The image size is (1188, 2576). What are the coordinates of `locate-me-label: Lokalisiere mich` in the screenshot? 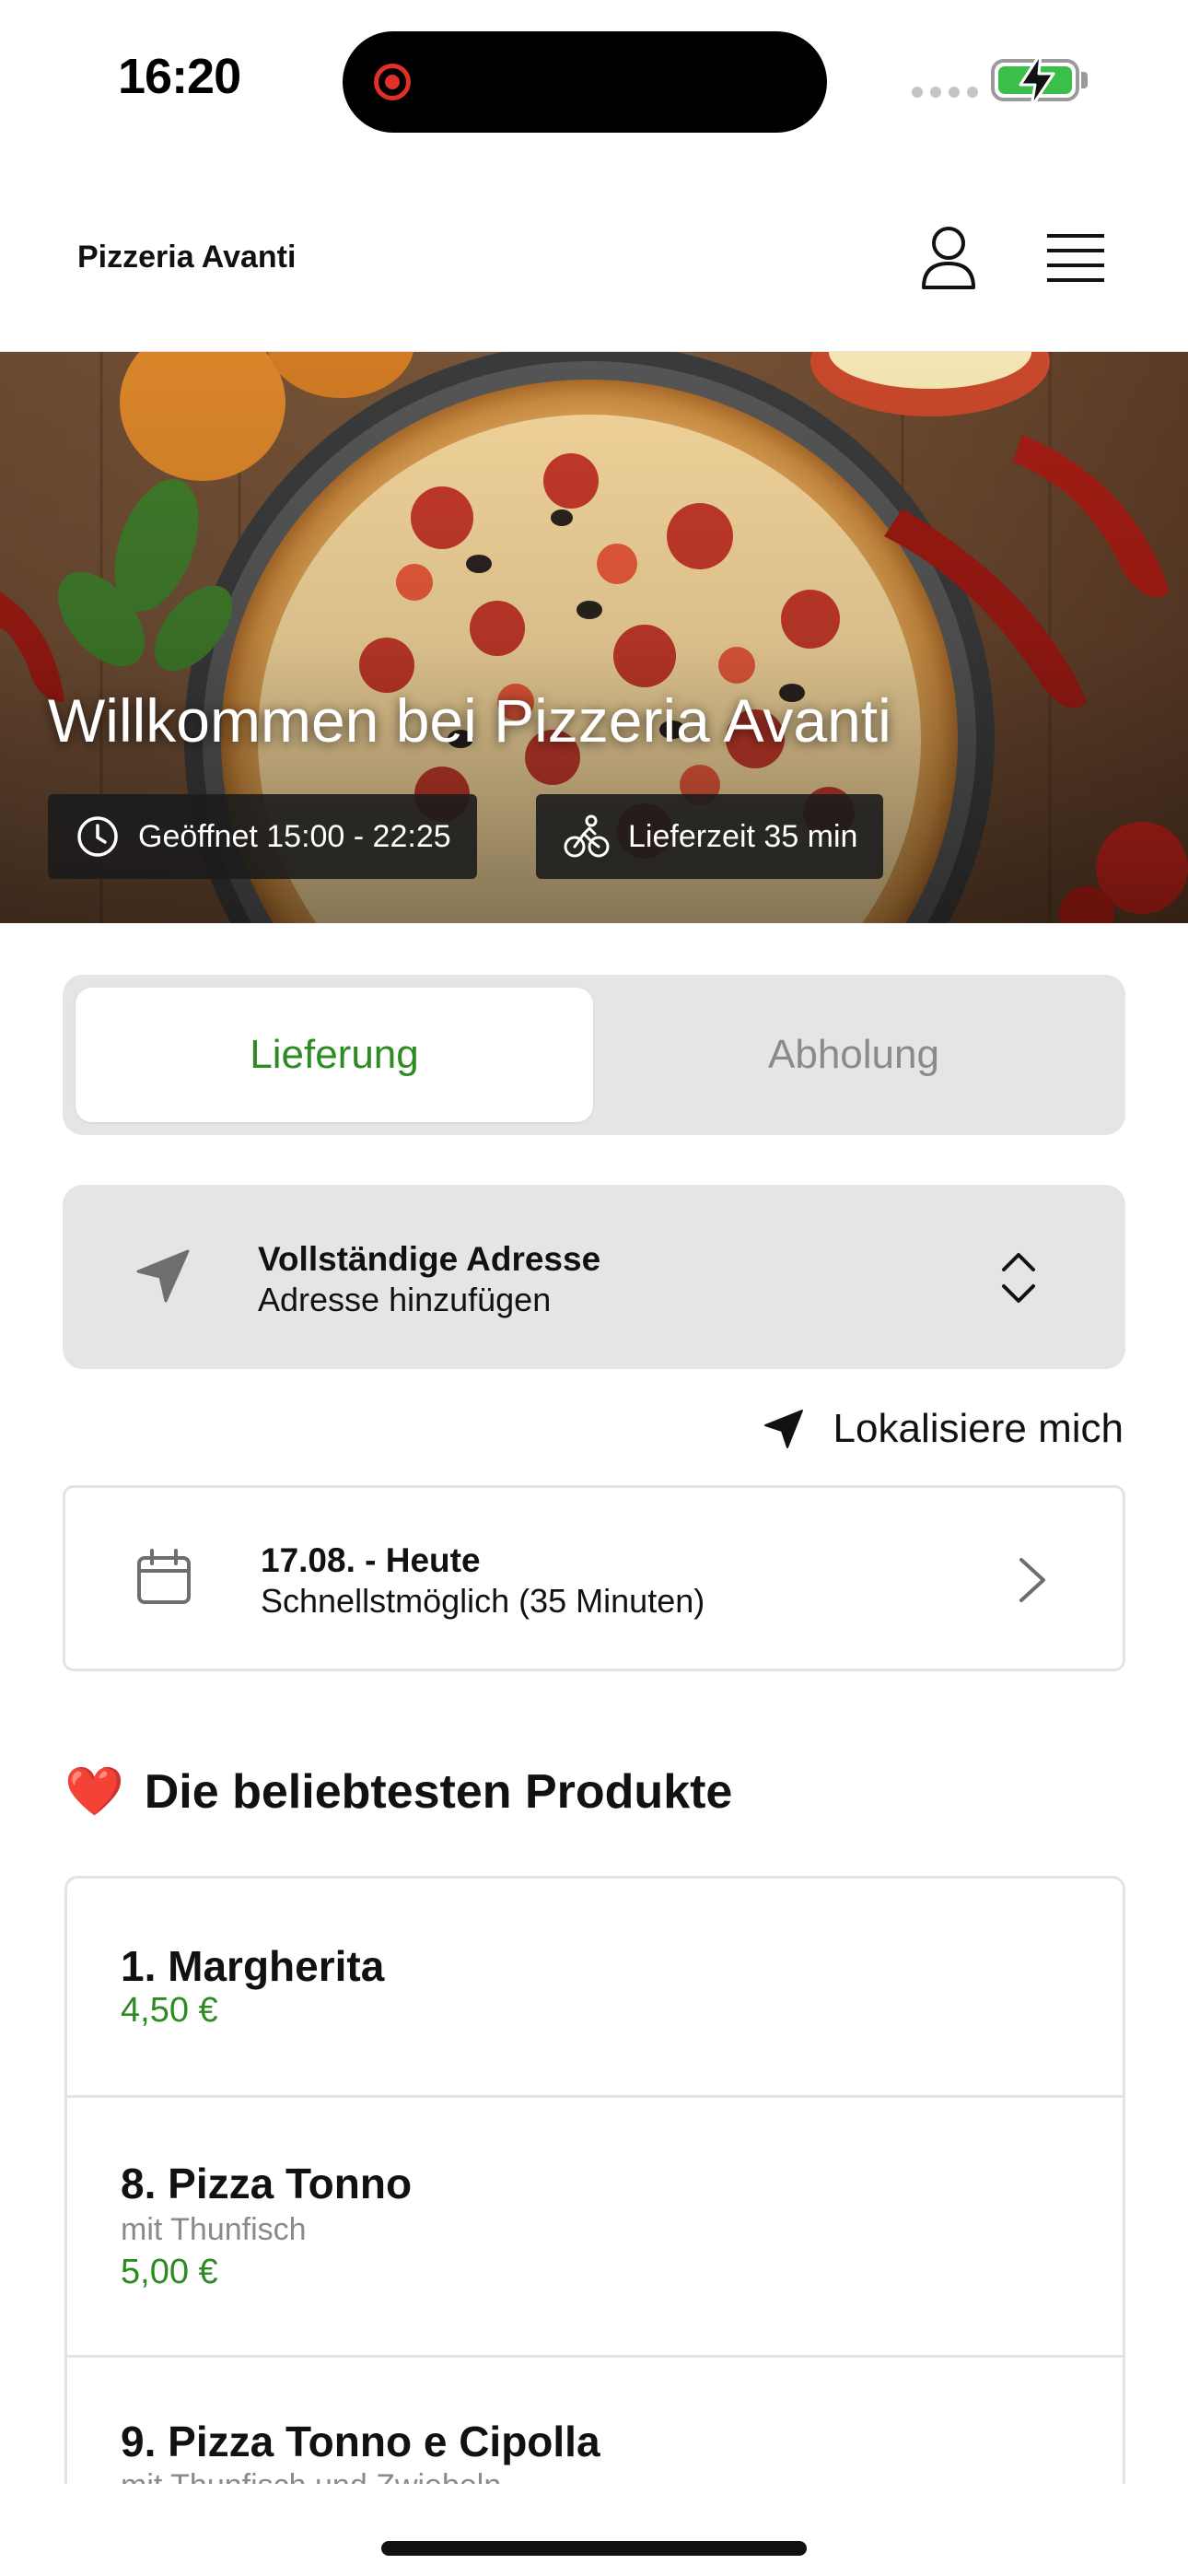 It's located at (979, 1428).